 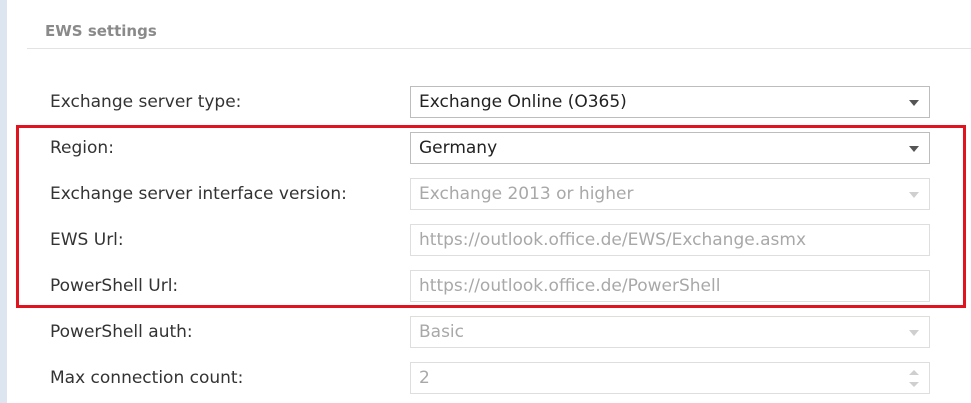 I want to click on section-divider, so click(x=499, y=48).